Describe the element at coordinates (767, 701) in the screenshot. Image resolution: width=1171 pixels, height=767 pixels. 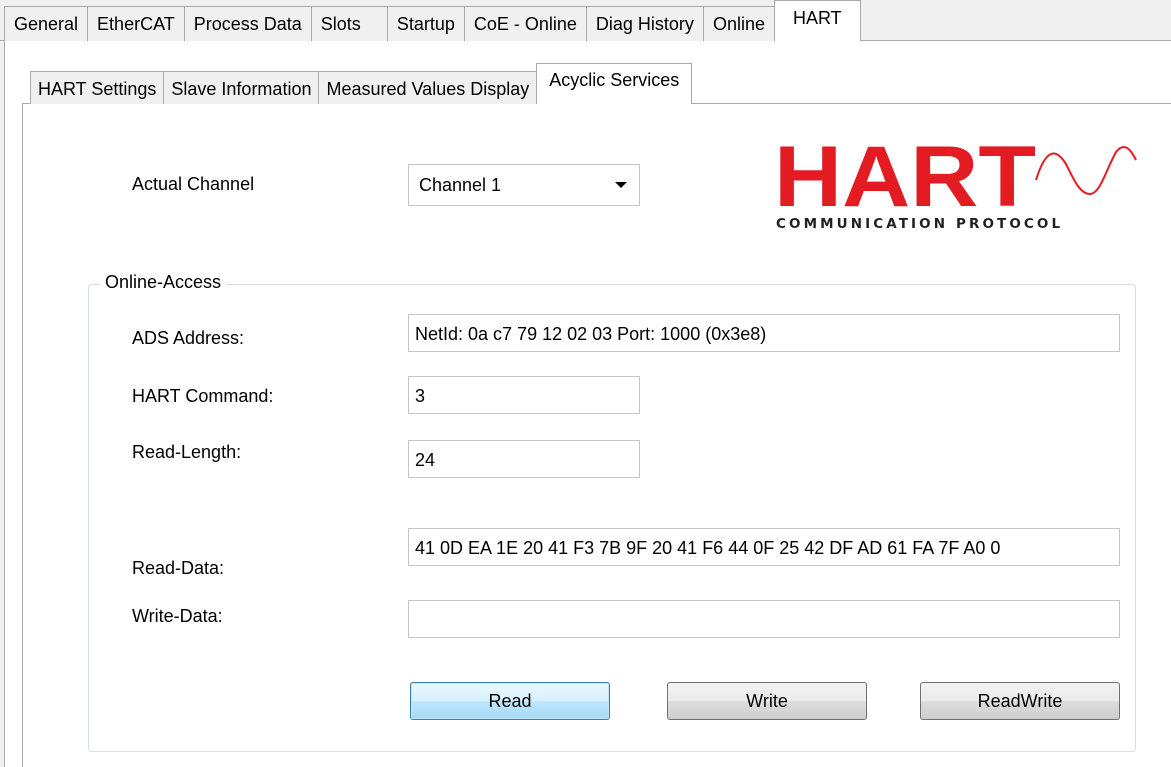
I see `write-button: Write` at that location.